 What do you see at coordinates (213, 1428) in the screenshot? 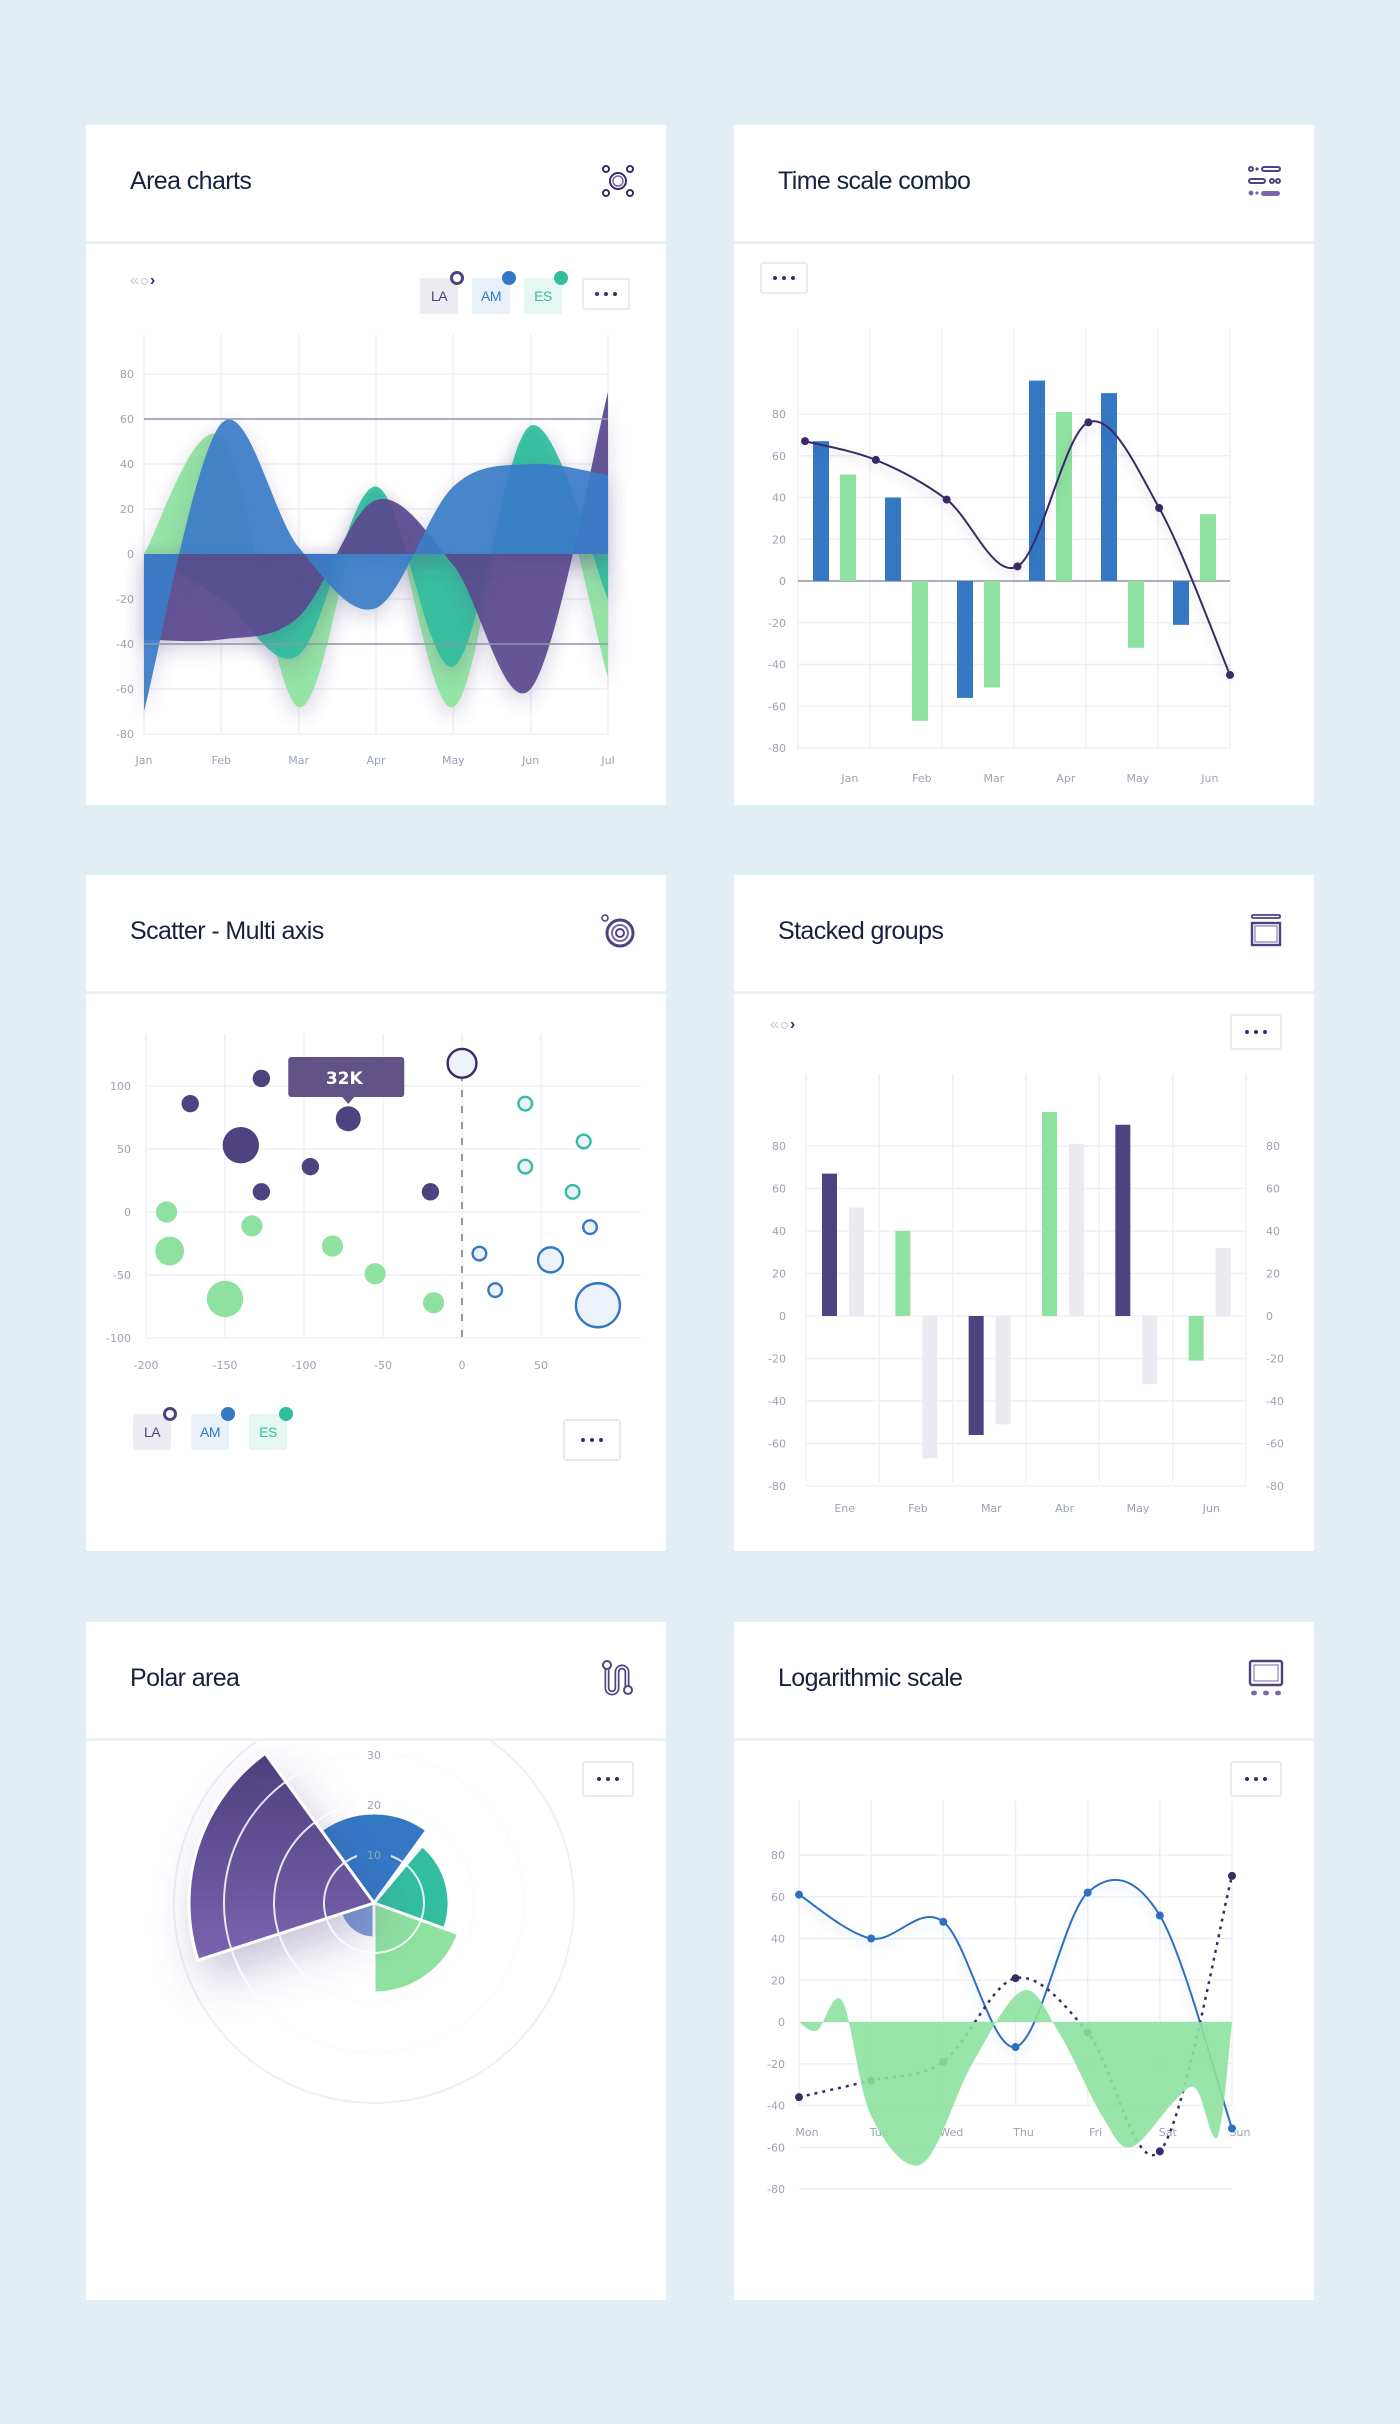
I see `legend-item-am: AM` at bounding box center [213, 1428].